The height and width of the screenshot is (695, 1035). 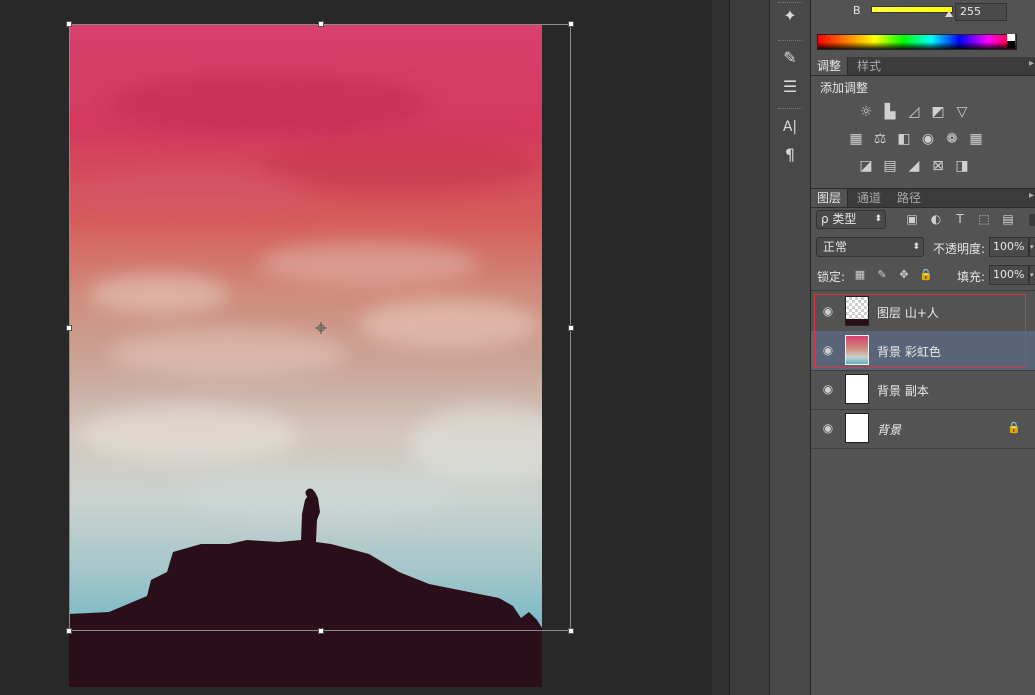 I want to click on layer-filter-select: ρ 类型 ⬍, so click(x=851, y=219).